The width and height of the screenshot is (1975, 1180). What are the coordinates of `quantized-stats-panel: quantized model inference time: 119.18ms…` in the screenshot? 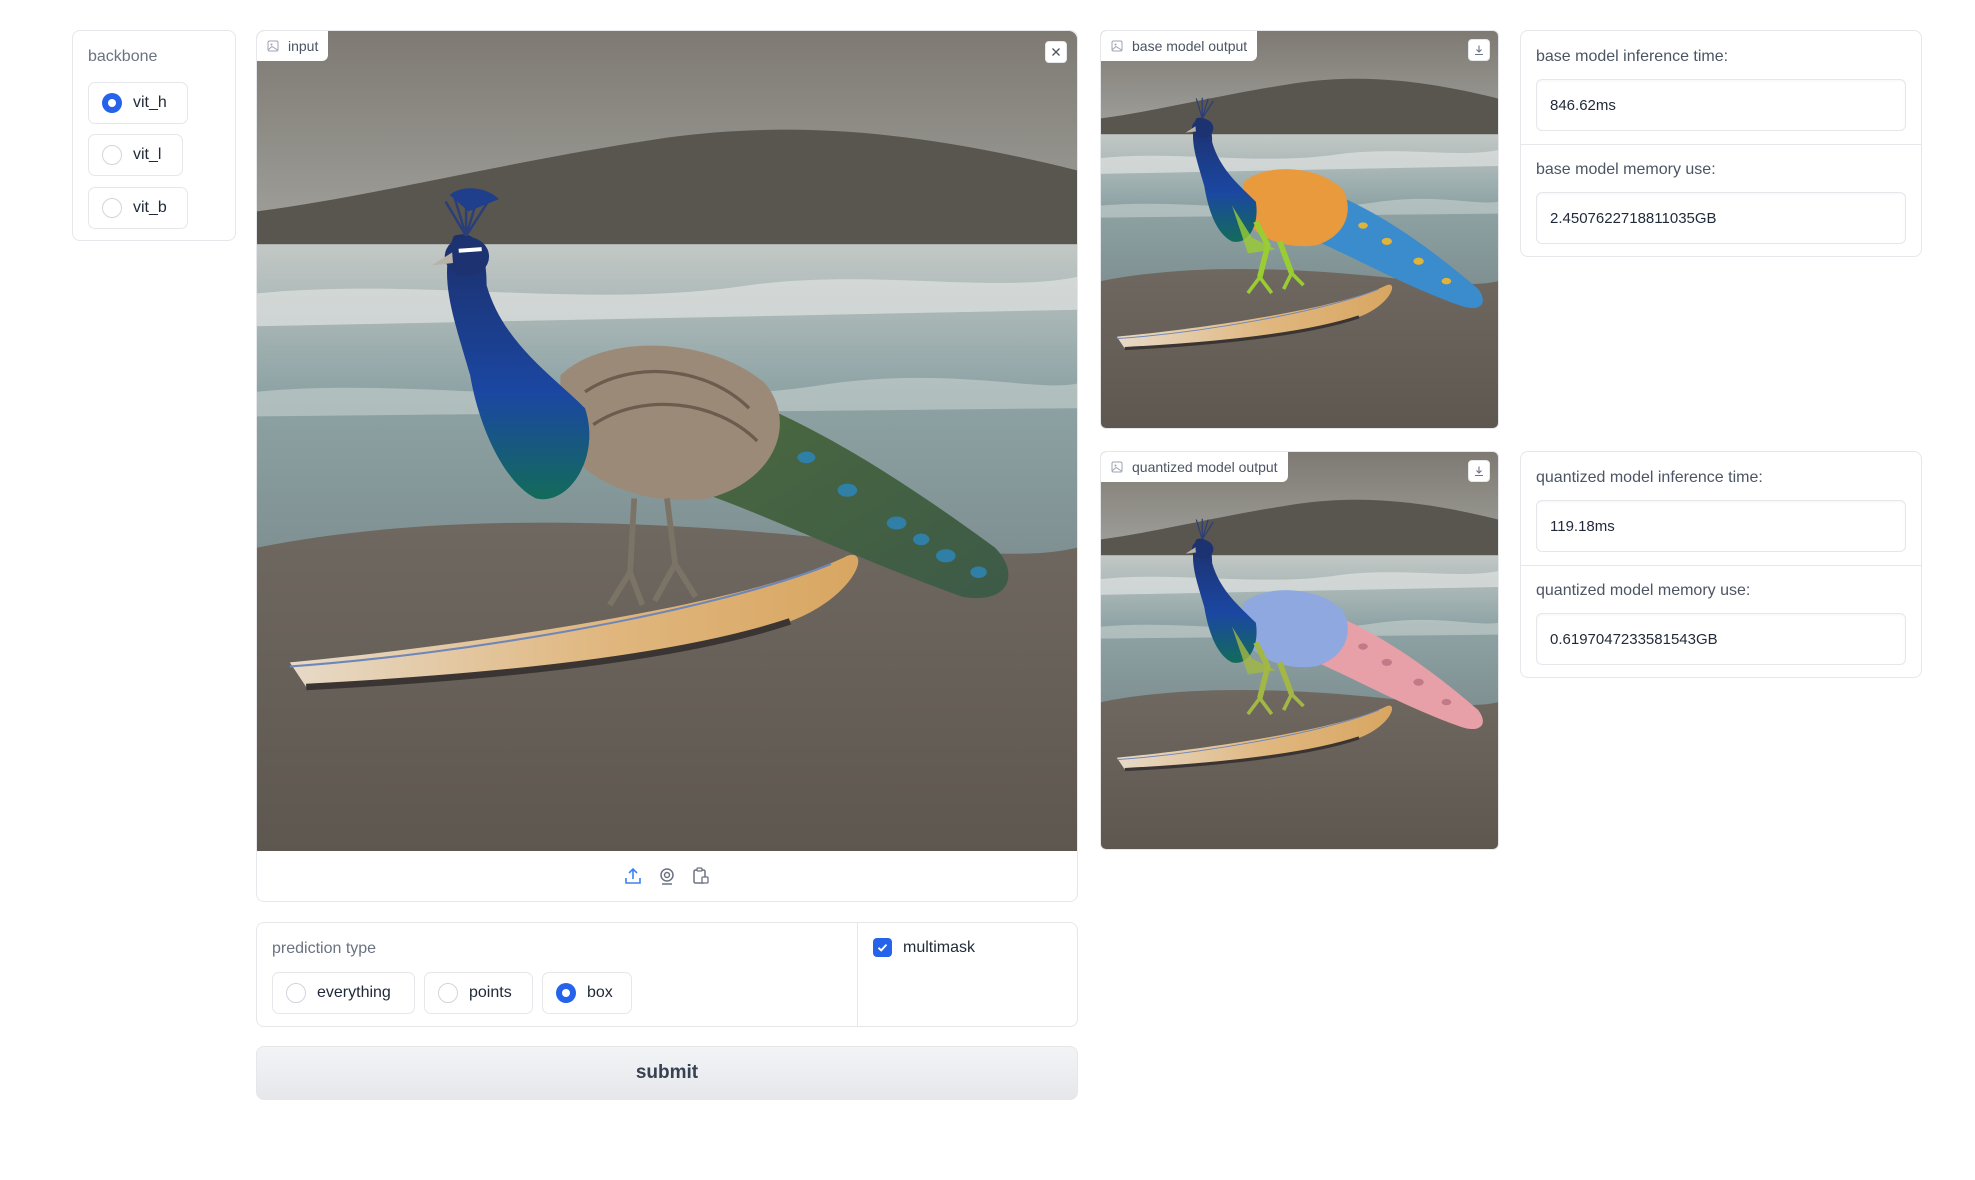 It's located at (1721, 564).